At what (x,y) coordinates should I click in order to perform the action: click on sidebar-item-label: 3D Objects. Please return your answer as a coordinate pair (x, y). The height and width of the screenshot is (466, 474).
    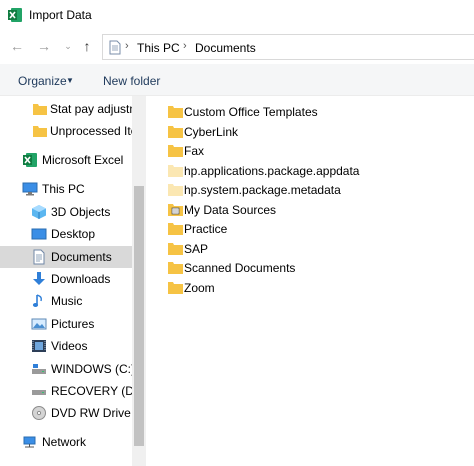
    Looking at the image, I should click on (81, 212).